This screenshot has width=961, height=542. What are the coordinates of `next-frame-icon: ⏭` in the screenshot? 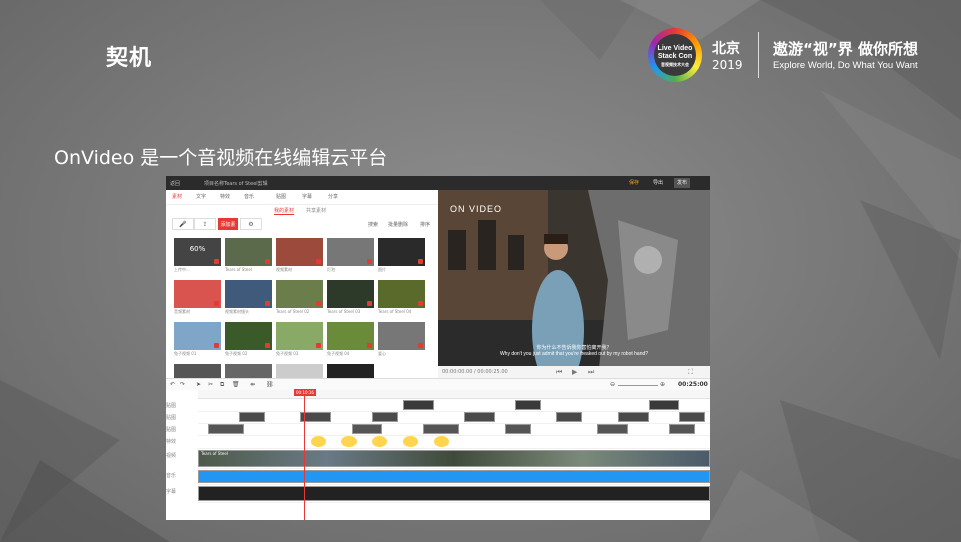 It's located at (591, 372).